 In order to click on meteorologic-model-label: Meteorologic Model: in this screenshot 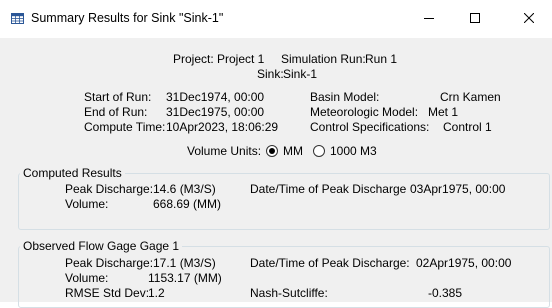, I will do `click(364, 112)`.